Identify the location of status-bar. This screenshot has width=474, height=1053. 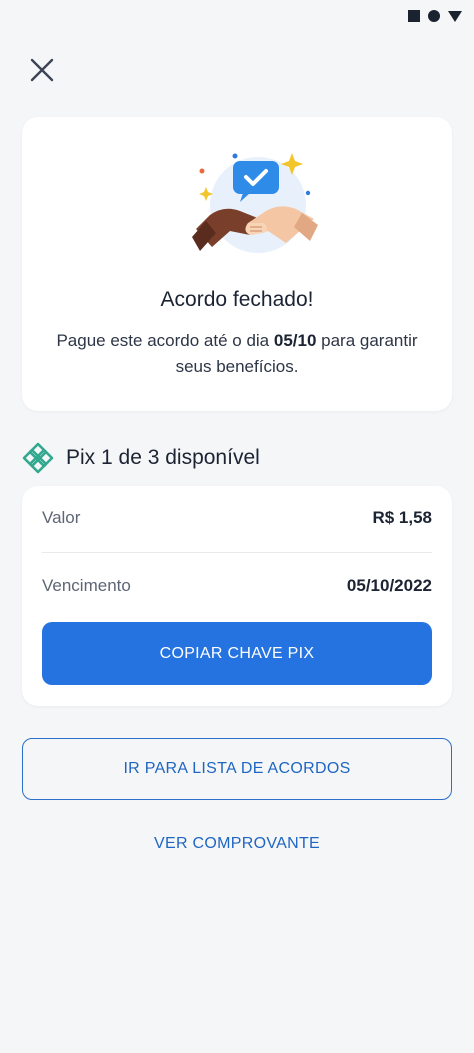
(435, 16).